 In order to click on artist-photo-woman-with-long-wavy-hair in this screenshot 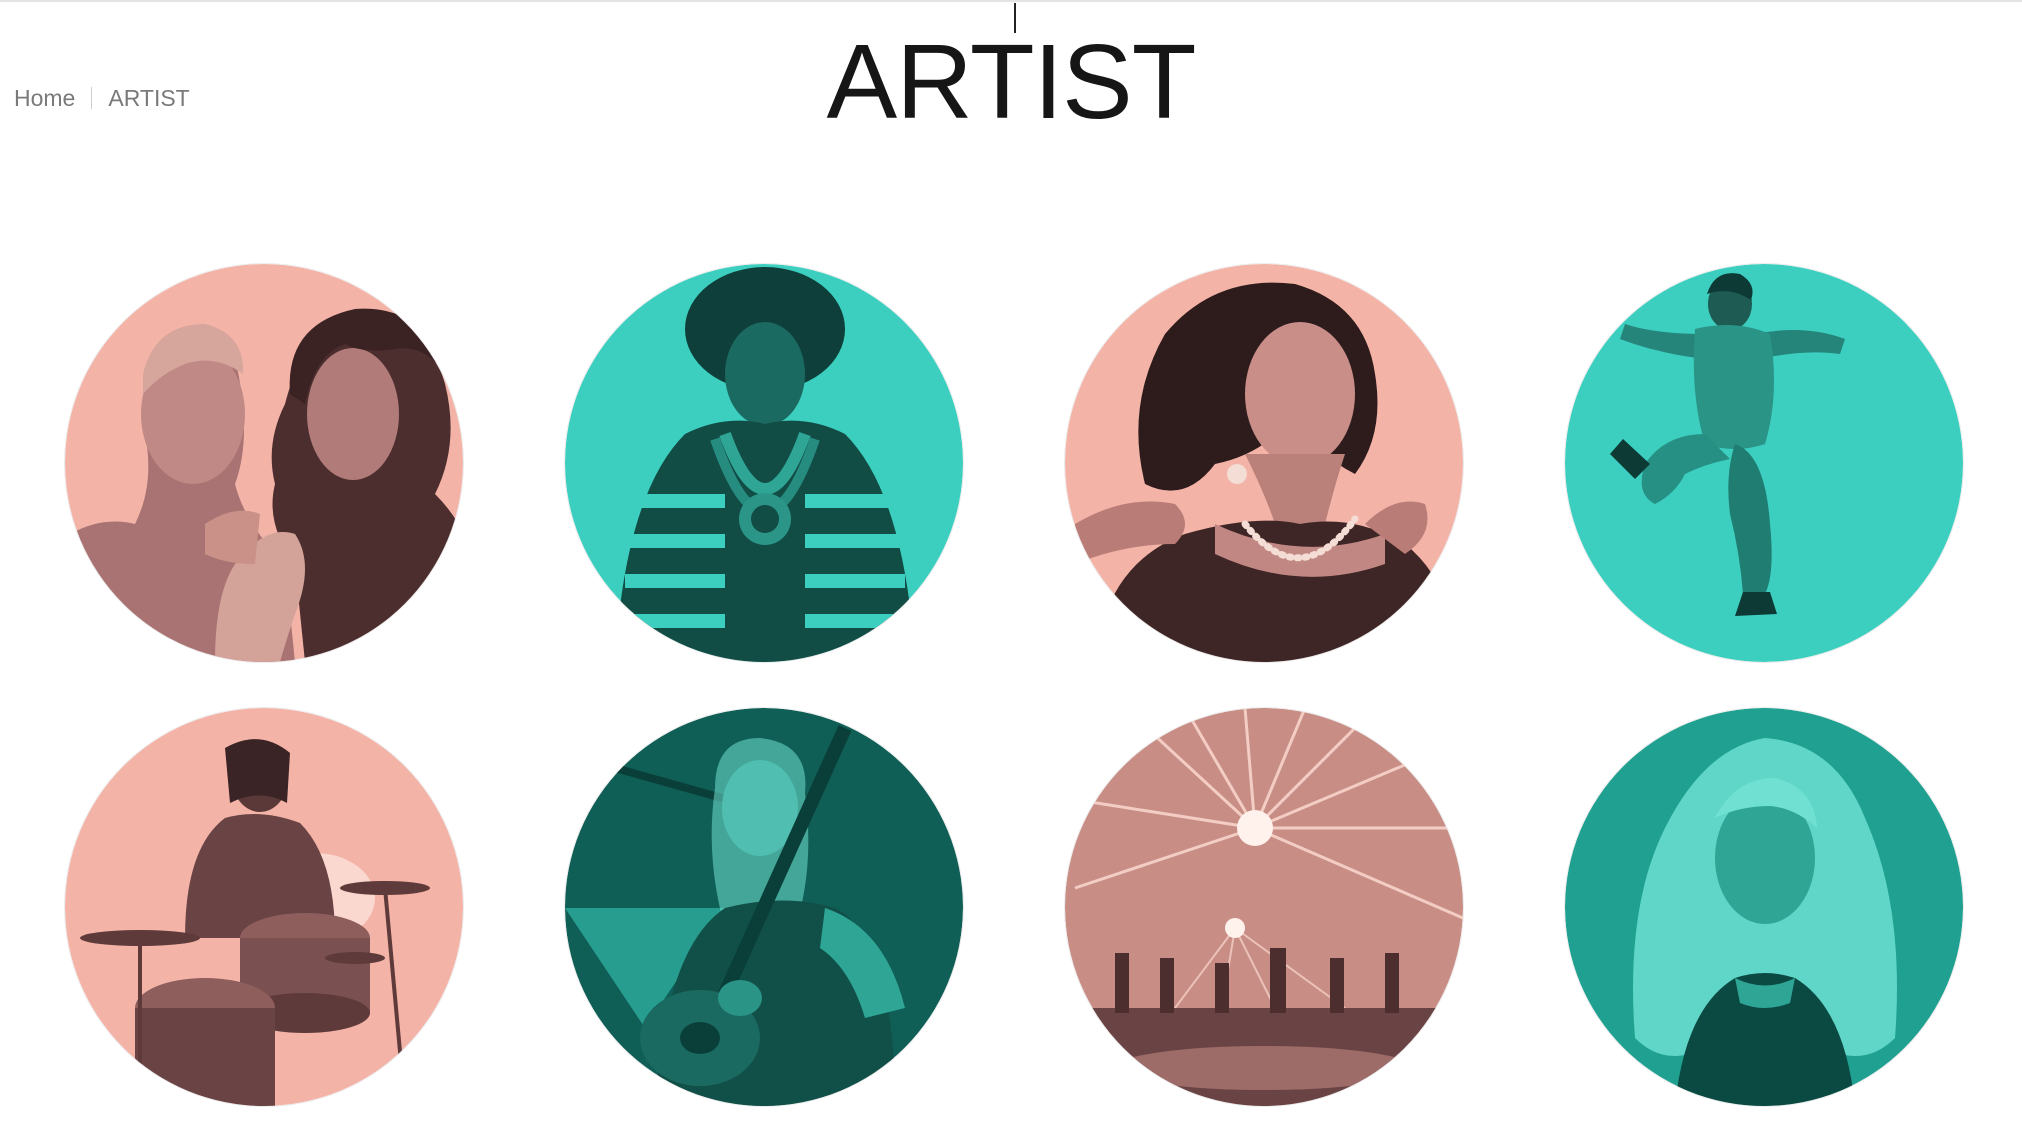, I will do `click(1764, 907)`.